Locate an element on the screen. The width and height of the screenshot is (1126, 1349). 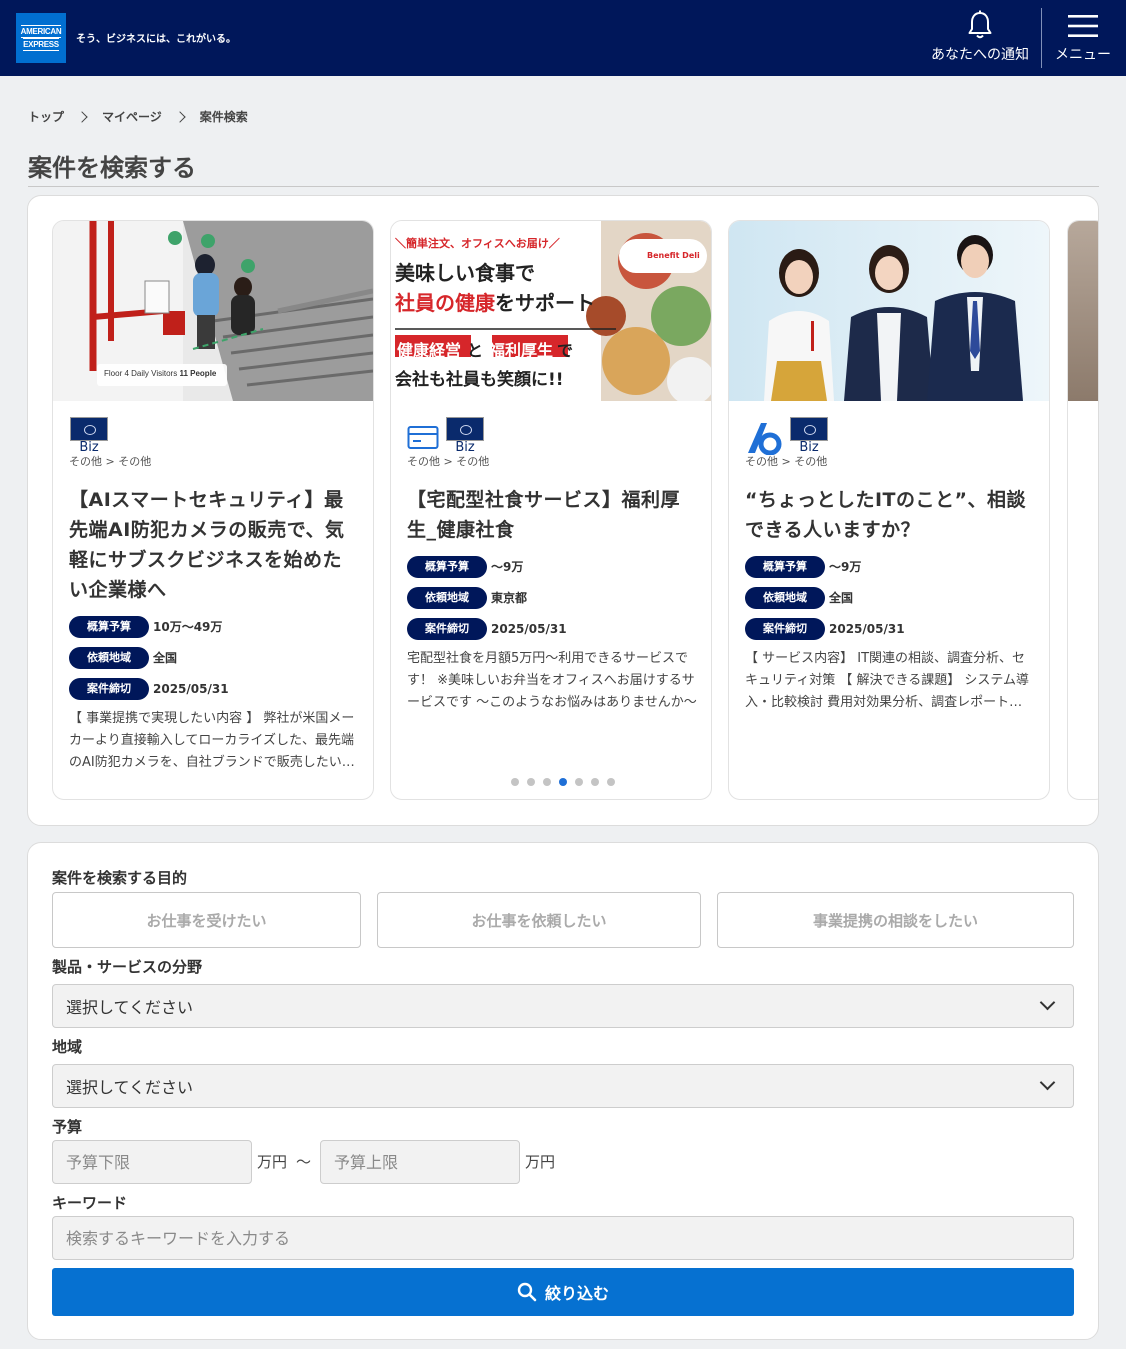
project-image-business-people is located at coordinates (889, 311).